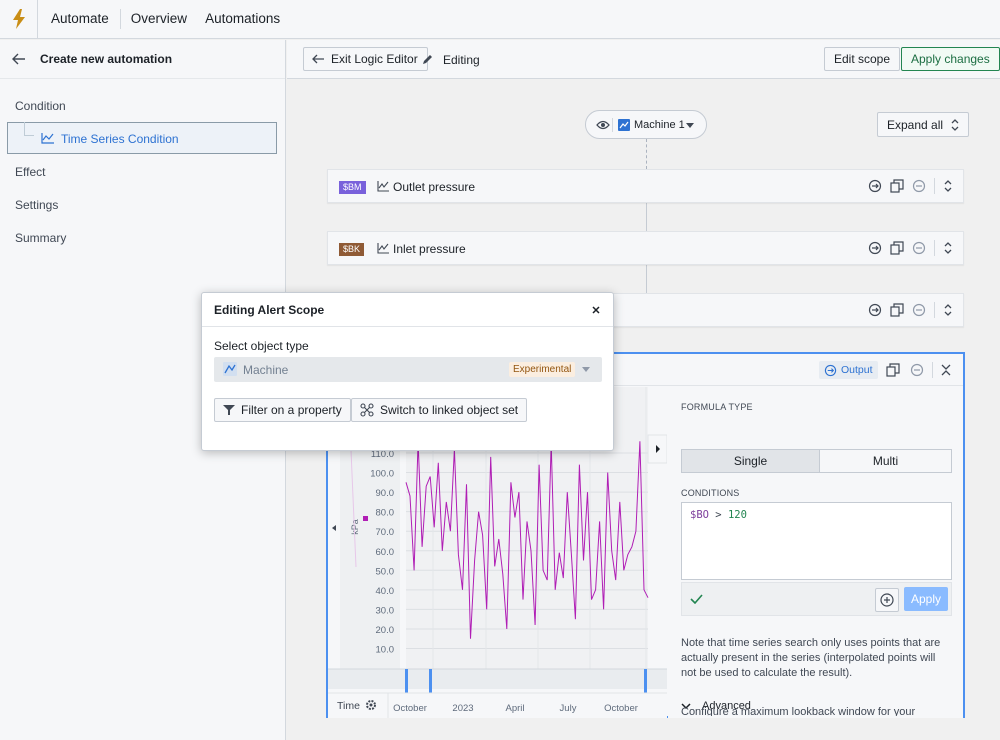 The width and height of the screenshot is (1000, 740). I want to click on apply-formula-button: Apply, so click(926, 599).